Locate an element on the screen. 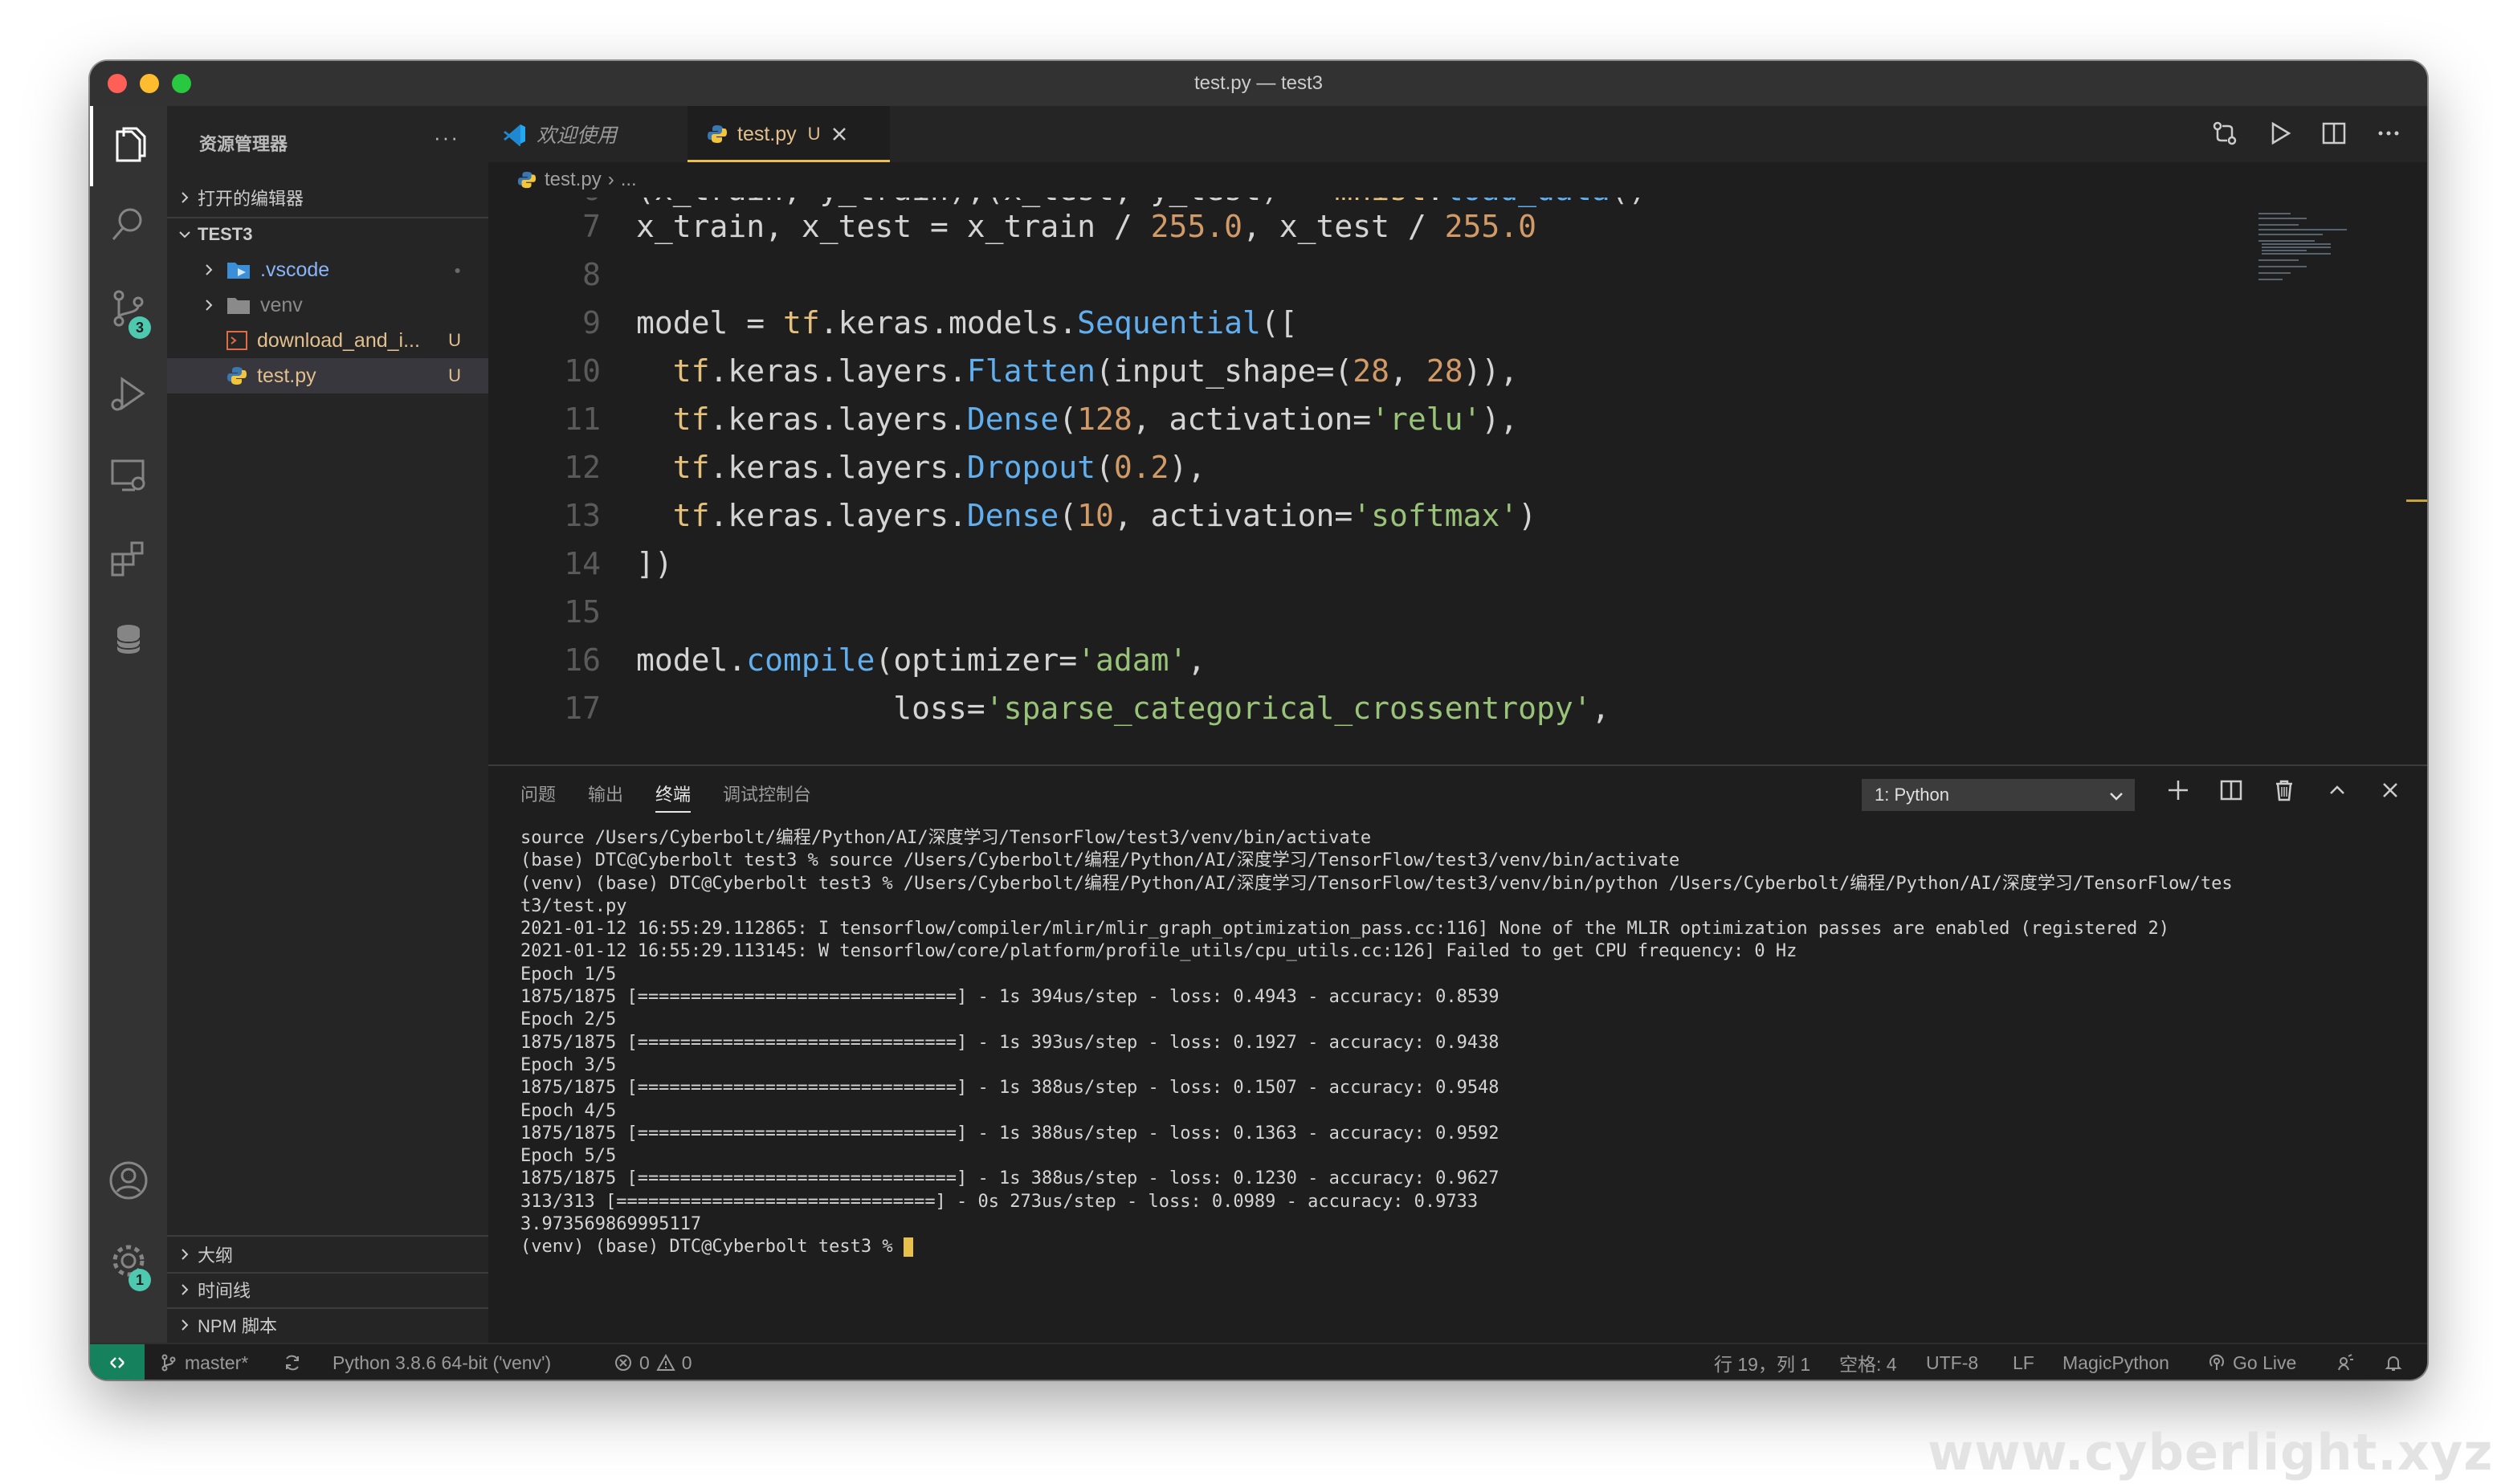 This screenshot has width=2493, height=1484. python-file-icon is located at coordinates (527, 180).